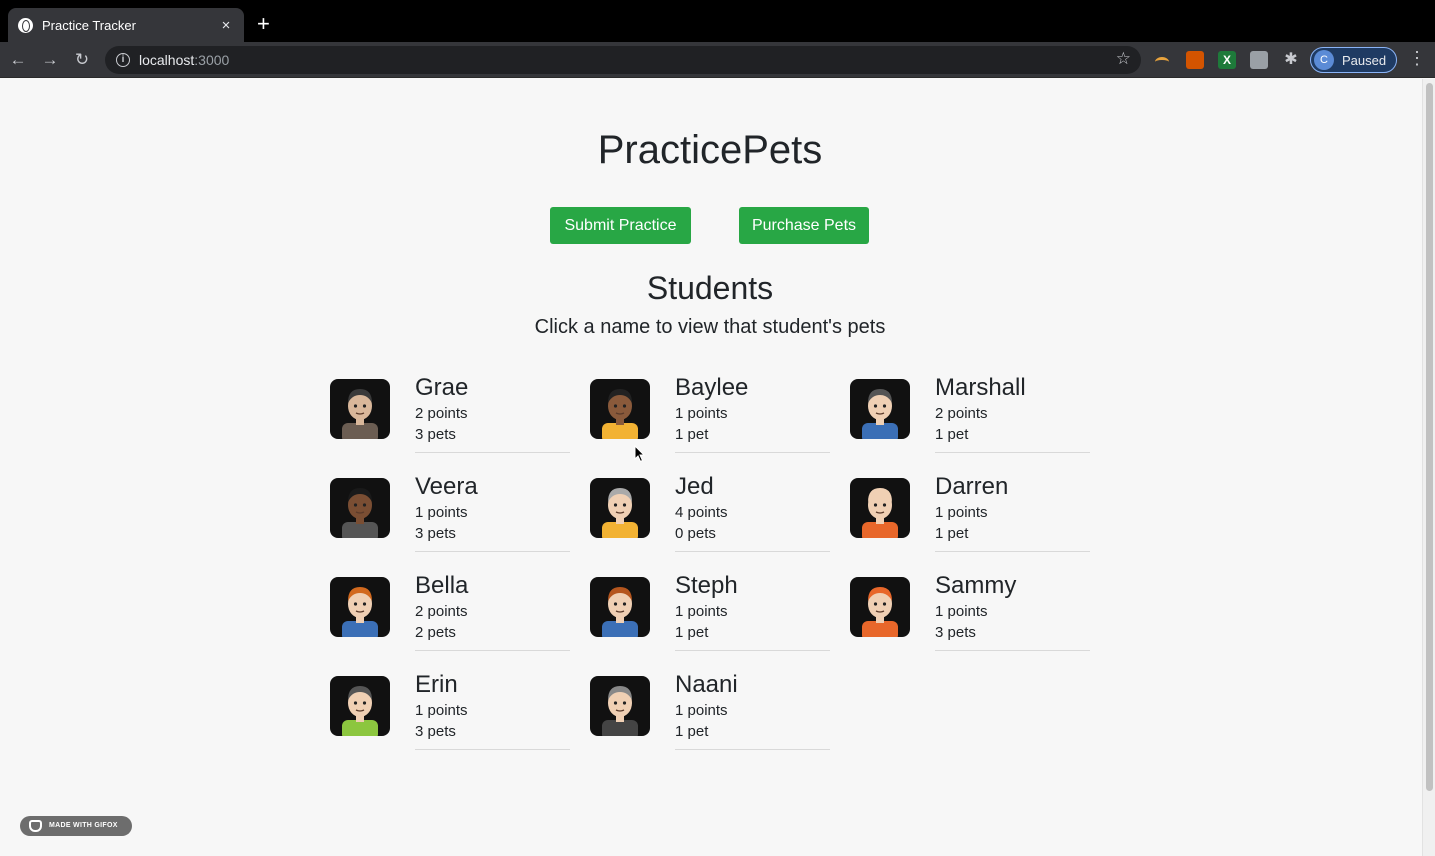 The width and height of the screenshot is (1435, 856). What do you see at coordinates (752, 611) in the screenshot?
I see `student-info: Steph 1 points 1 pet` at bounding box center [752, 611].